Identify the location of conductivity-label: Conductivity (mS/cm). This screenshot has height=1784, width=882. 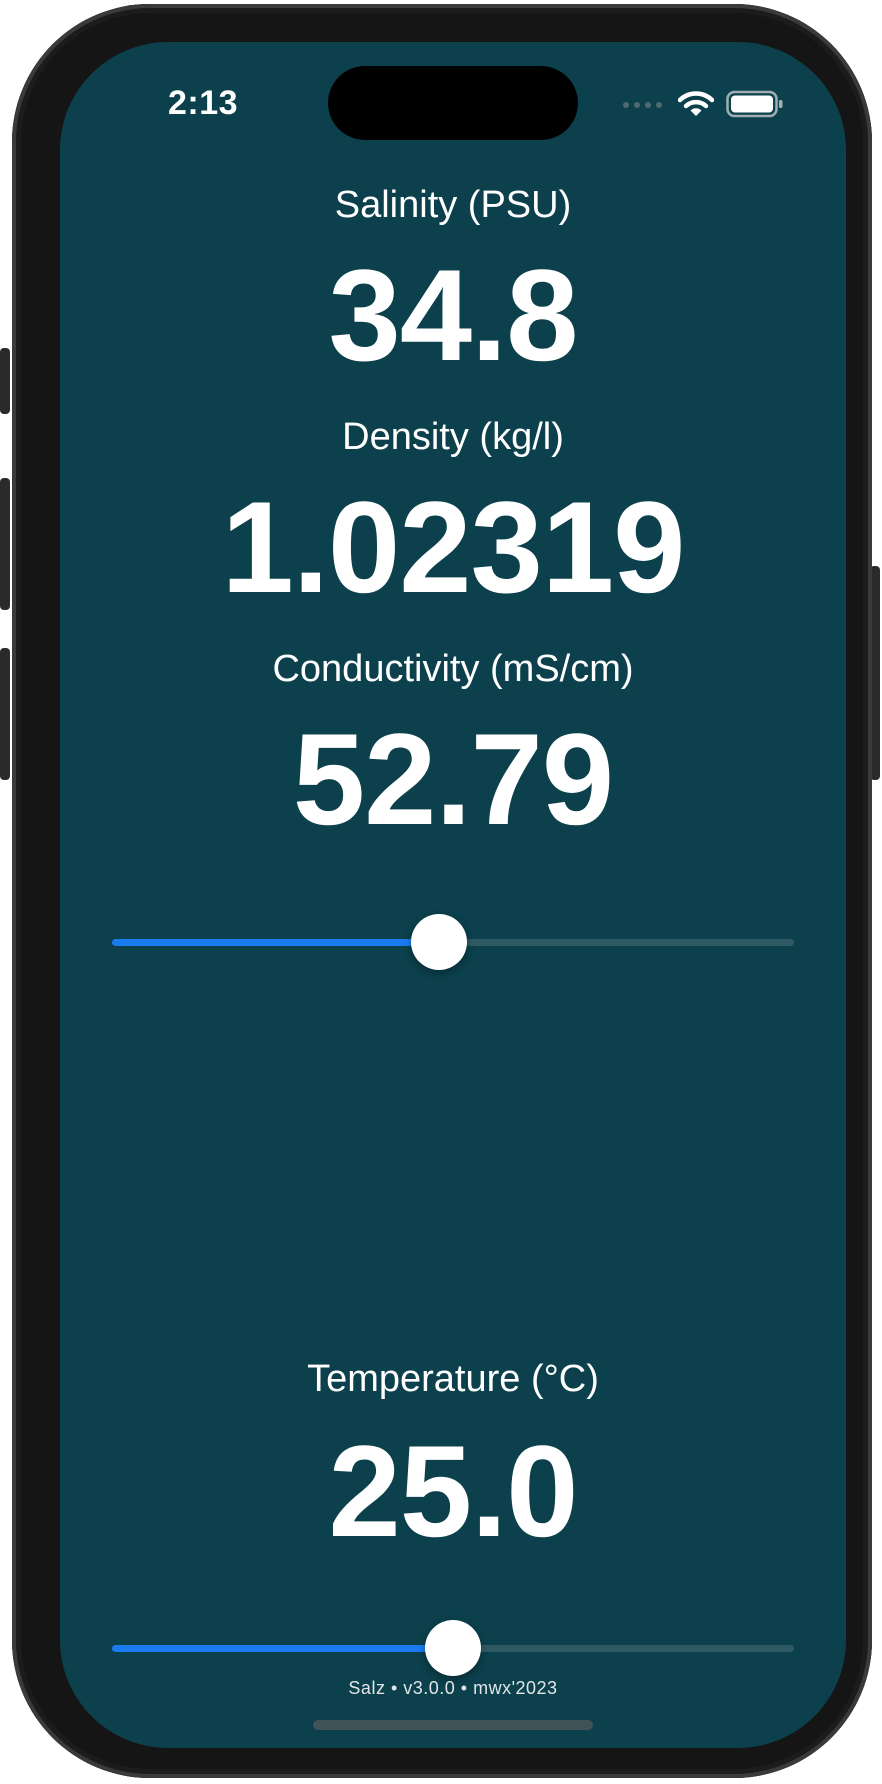
(453, 669).